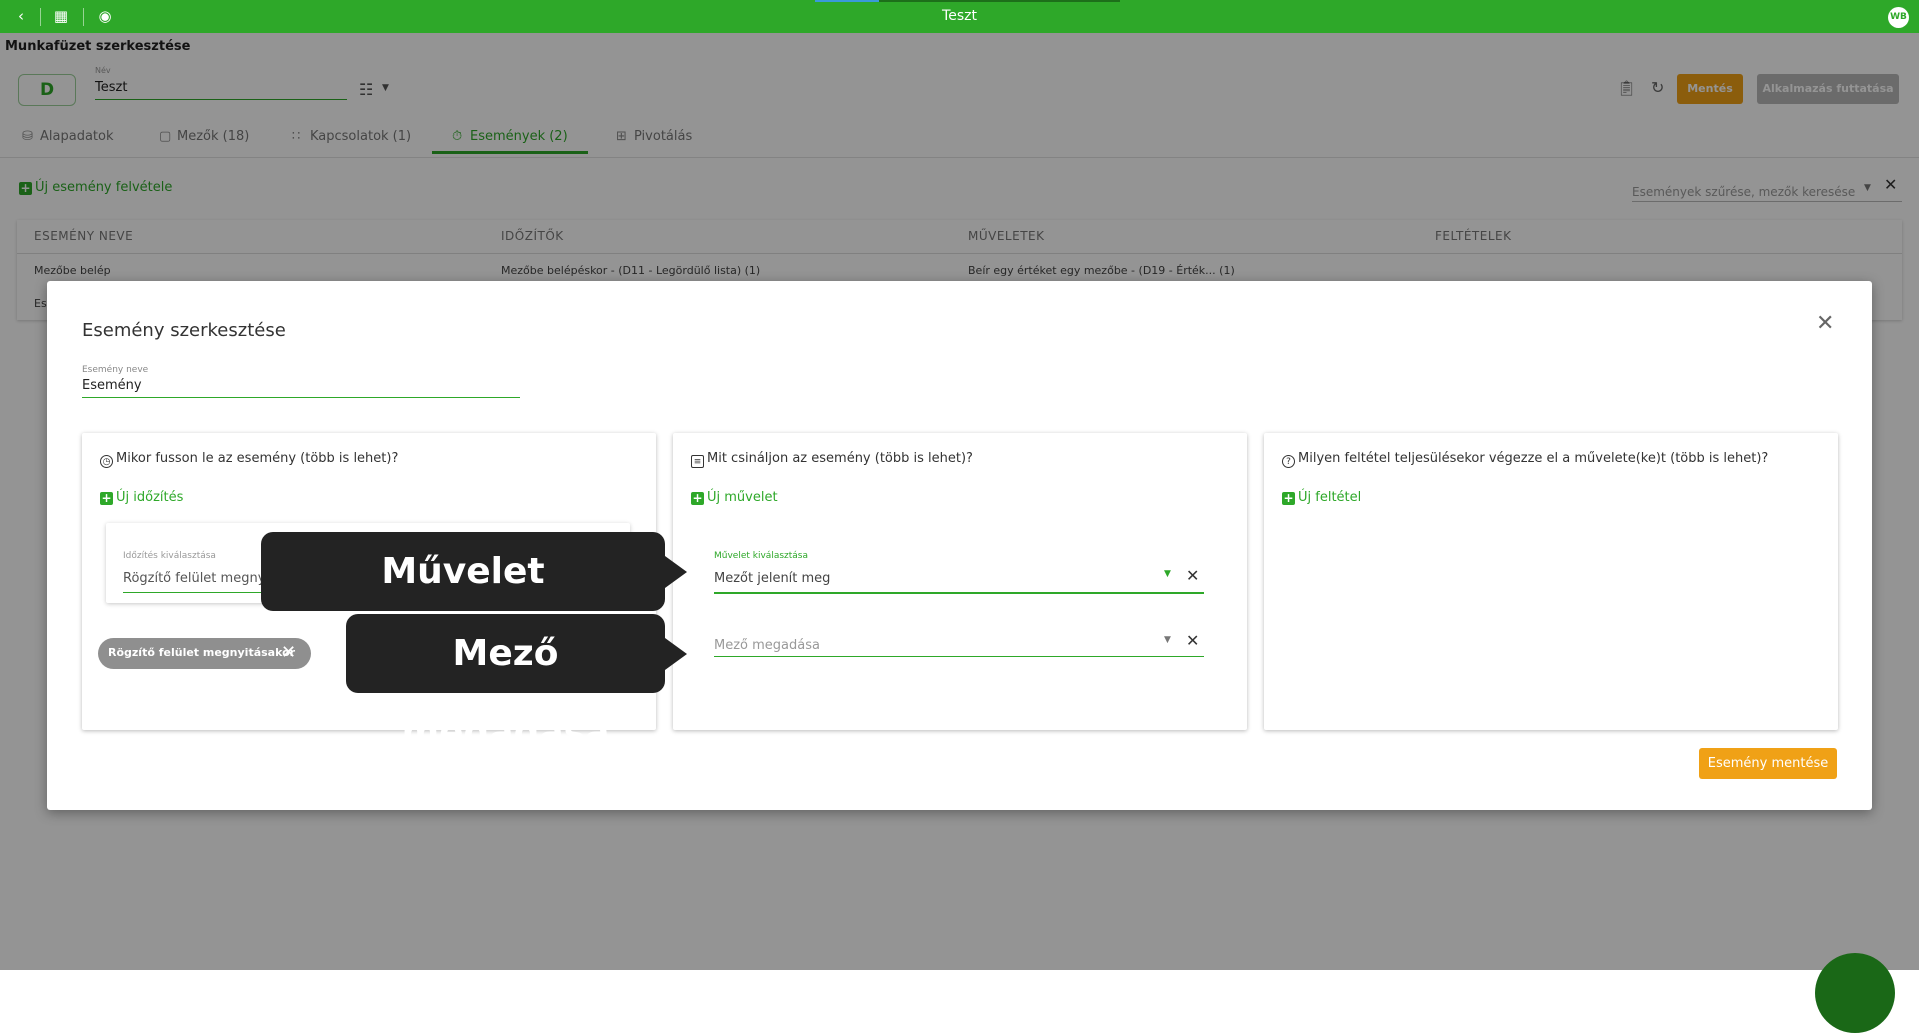 This screenshot has width=1919, height=1033. What do you see at coordinates (959, 647) in the screenshot?
I see `field-select: Mező megadása` at bounding box center [959, 647].